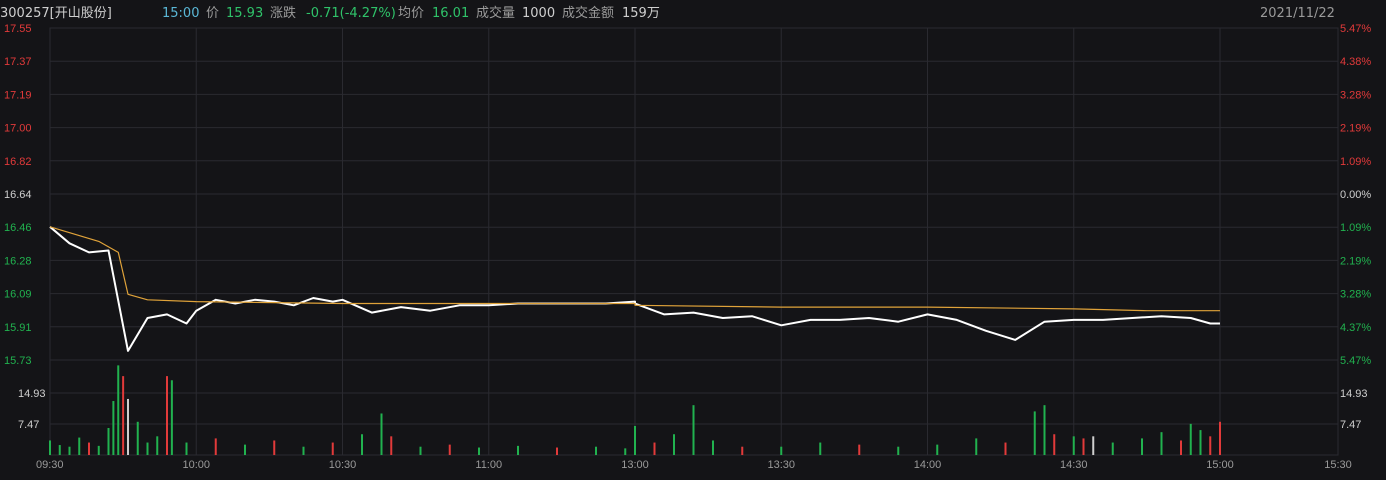  Describe the element at coordinates (18, 361) in the screenshot. I see `price-tick-label: 15.73` at that location.